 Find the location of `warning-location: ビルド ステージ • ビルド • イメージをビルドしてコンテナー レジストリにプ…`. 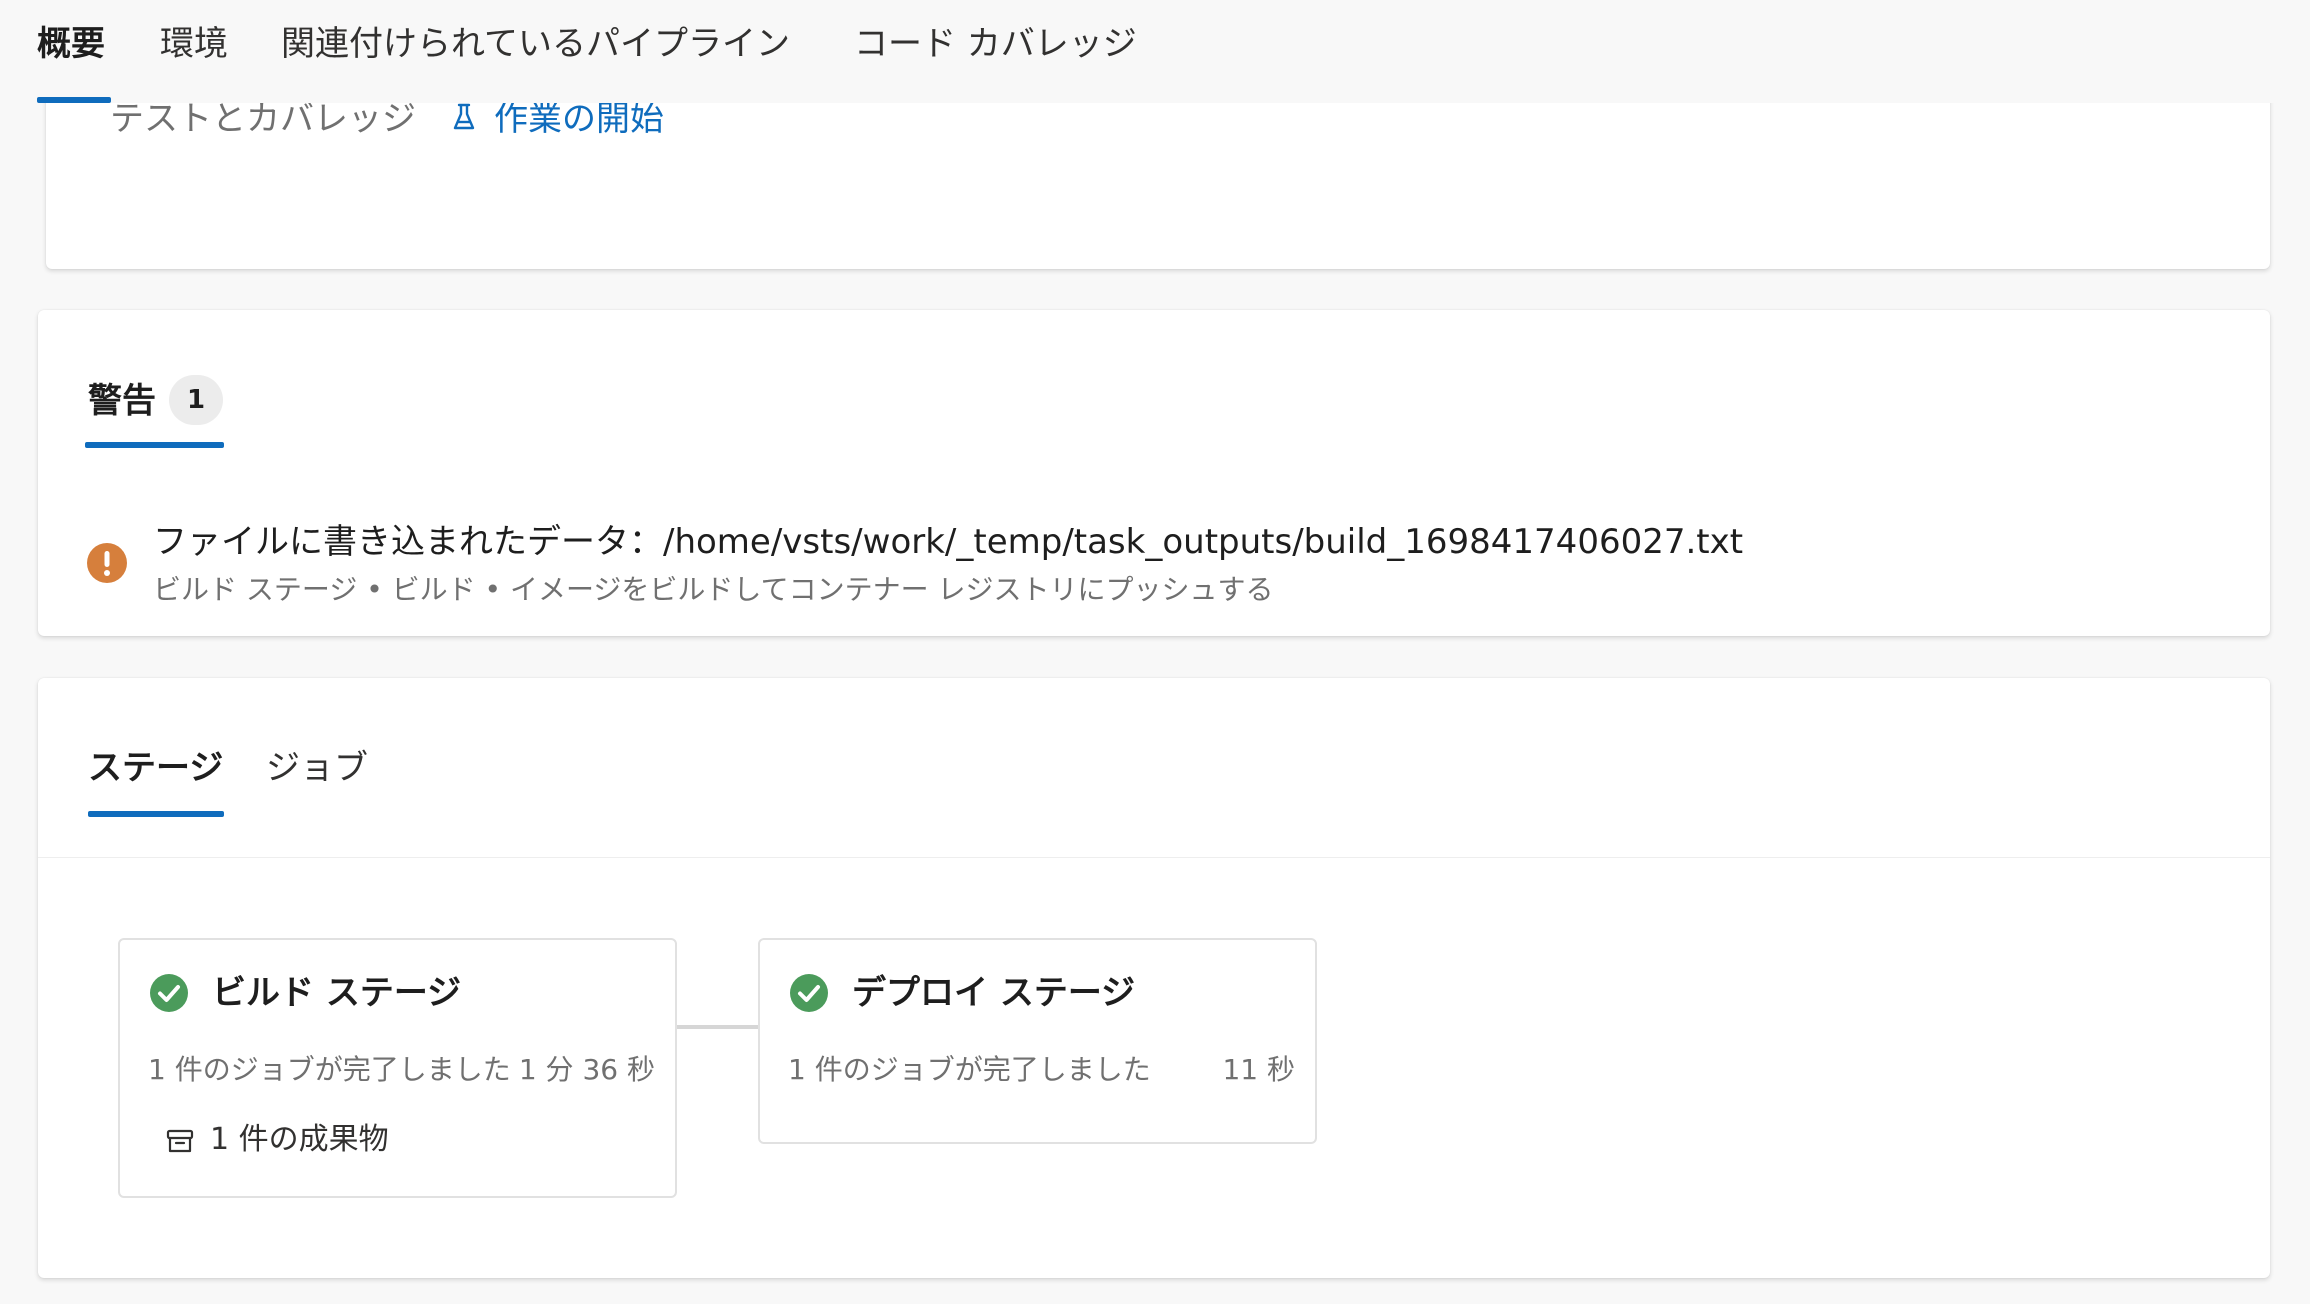

warning-location: ビルド ステージ • ビルド • イメージをビルドしてコンテナー レジストリにプ… is located at coordinates (713, 589).